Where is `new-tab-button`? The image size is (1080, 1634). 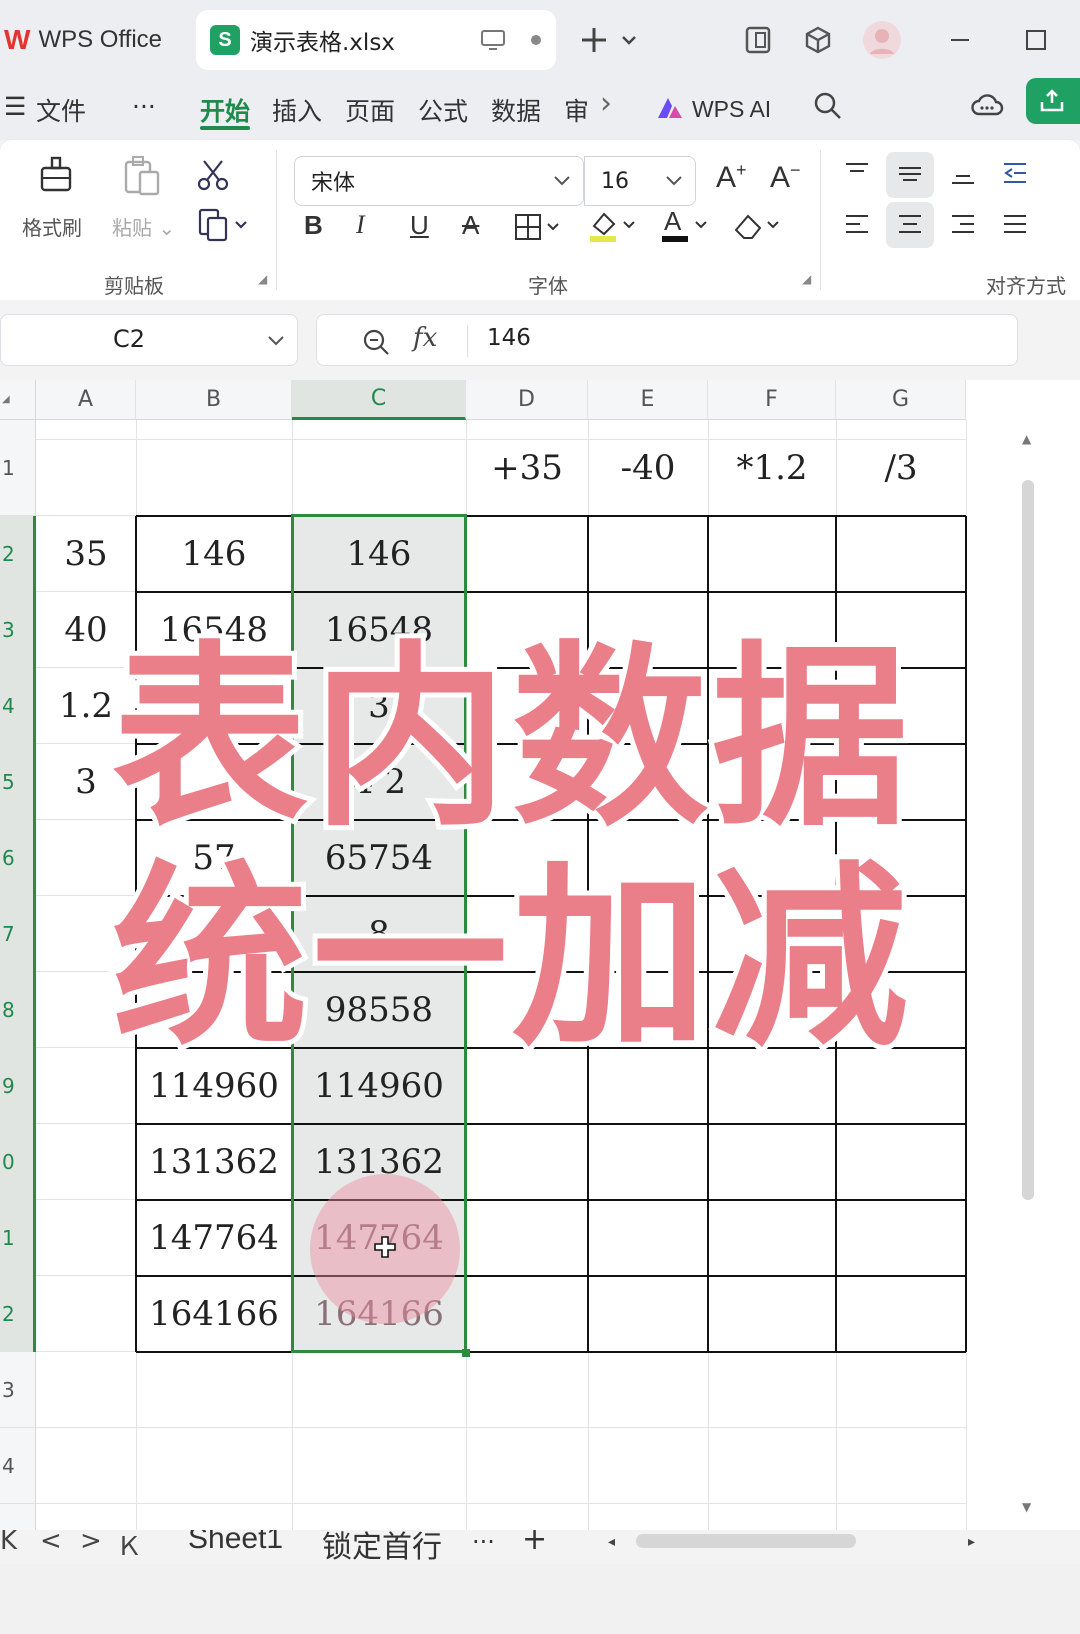 new-tab-button is located at coordinates (594, 40).